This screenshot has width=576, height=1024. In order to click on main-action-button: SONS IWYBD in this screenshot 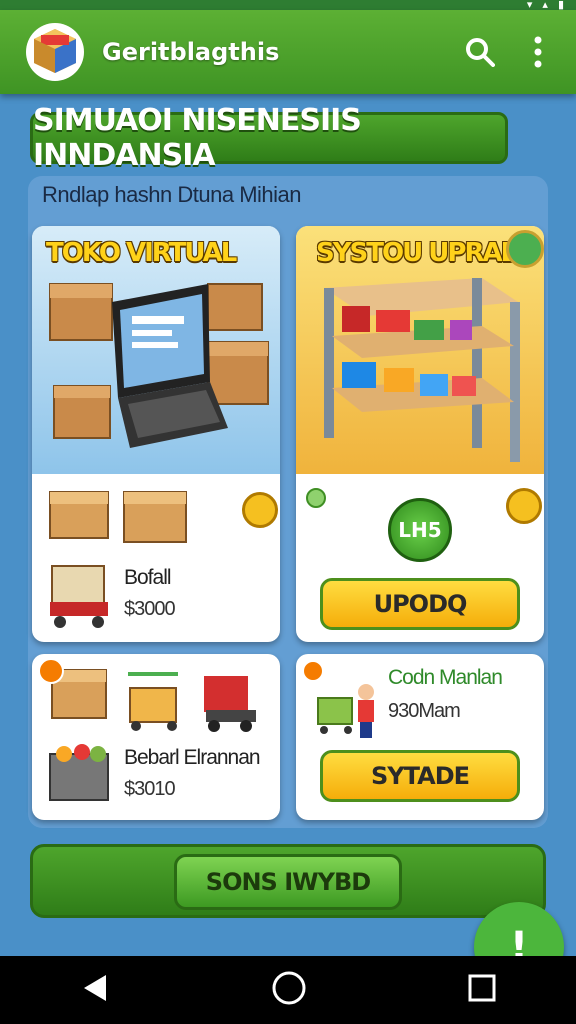, I will do `click(288, 882)`.